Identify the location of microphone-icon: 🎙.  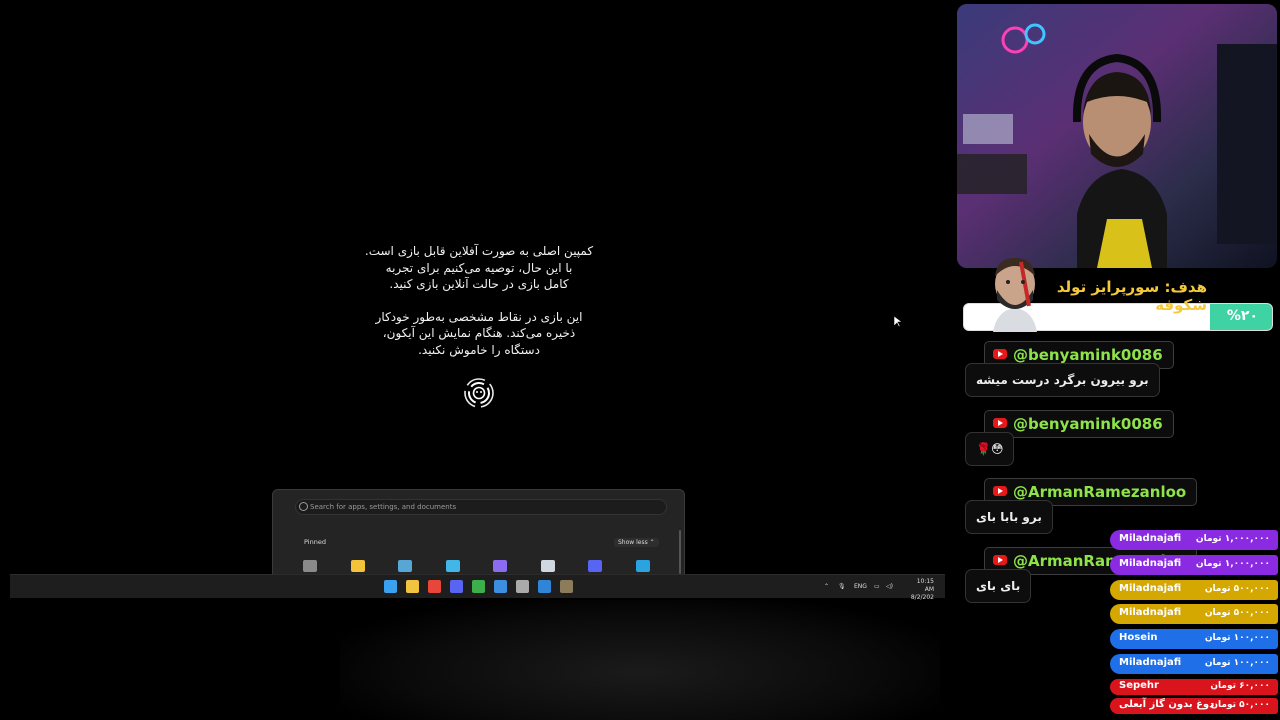
(842, 586).